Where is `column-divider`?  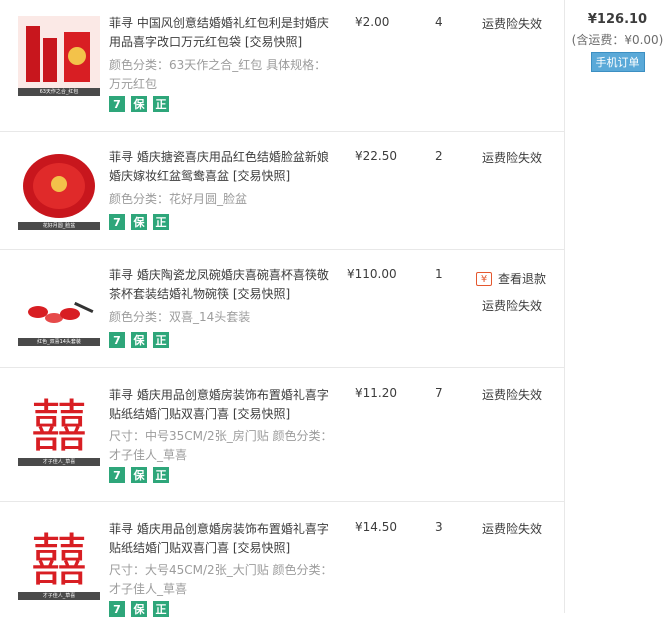
column-divider is located at coordinates (564, 306).